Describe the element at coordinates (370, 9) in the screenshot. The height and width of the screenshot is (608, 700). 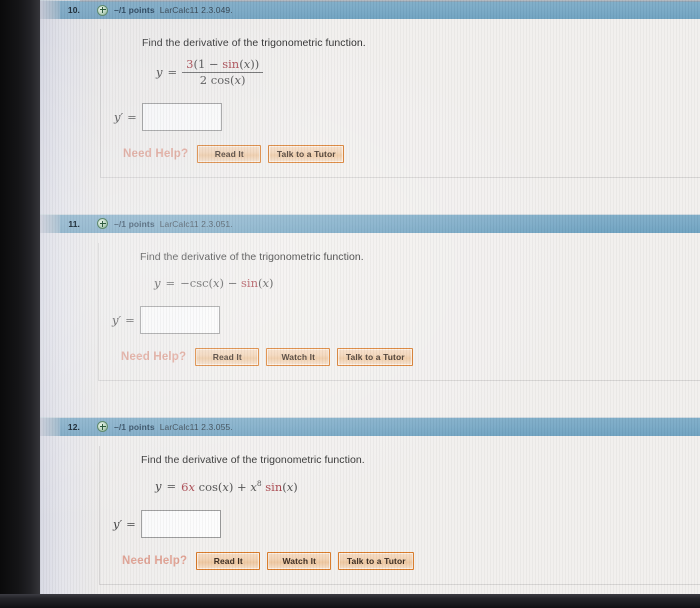
I see `question-header: 10. –/1 points LarCalc11 2.3.049.` at that location.